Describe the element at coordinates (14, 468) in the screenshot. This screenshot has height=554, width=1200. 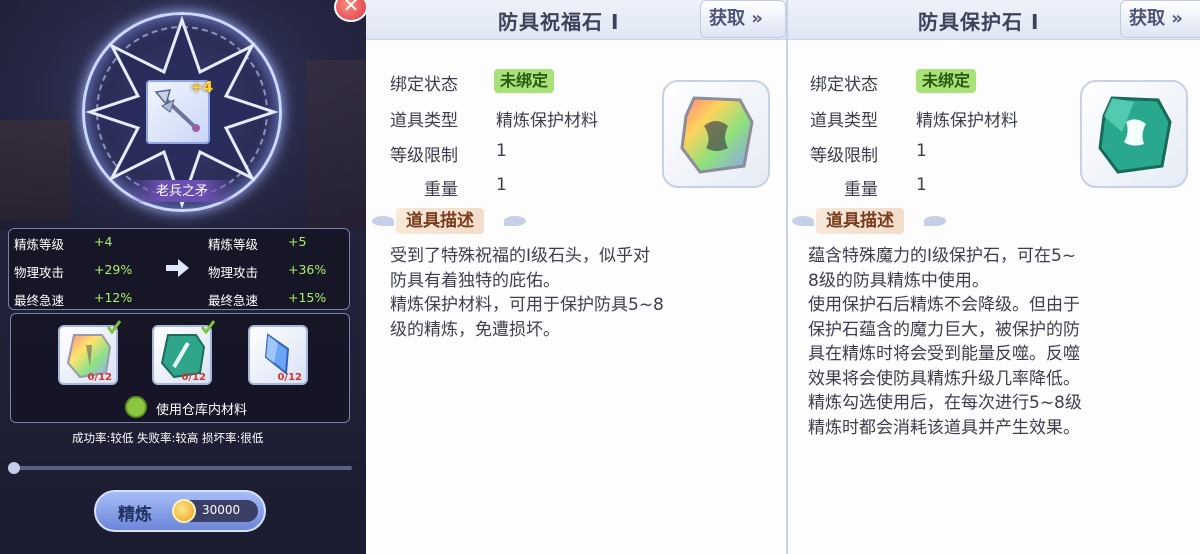
I see `slider-knob` at that location.